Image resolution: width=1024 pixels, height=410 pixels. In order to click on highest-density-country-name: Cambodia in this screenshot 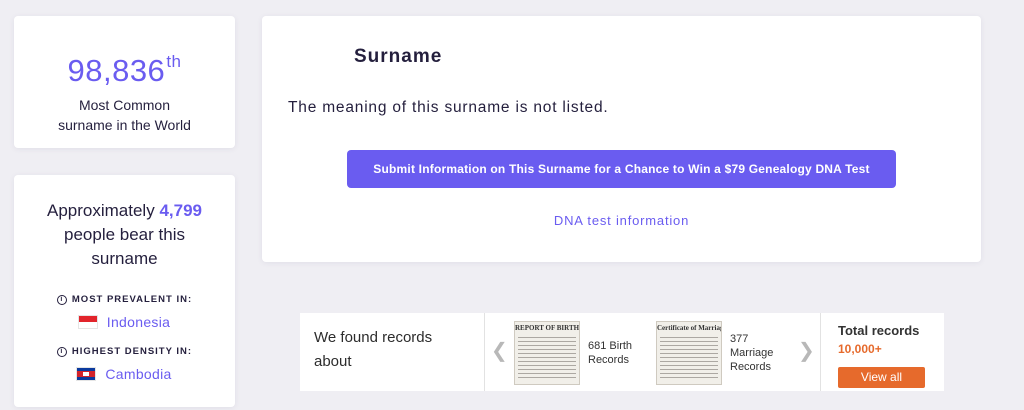, I will do `click(138, 374)`.